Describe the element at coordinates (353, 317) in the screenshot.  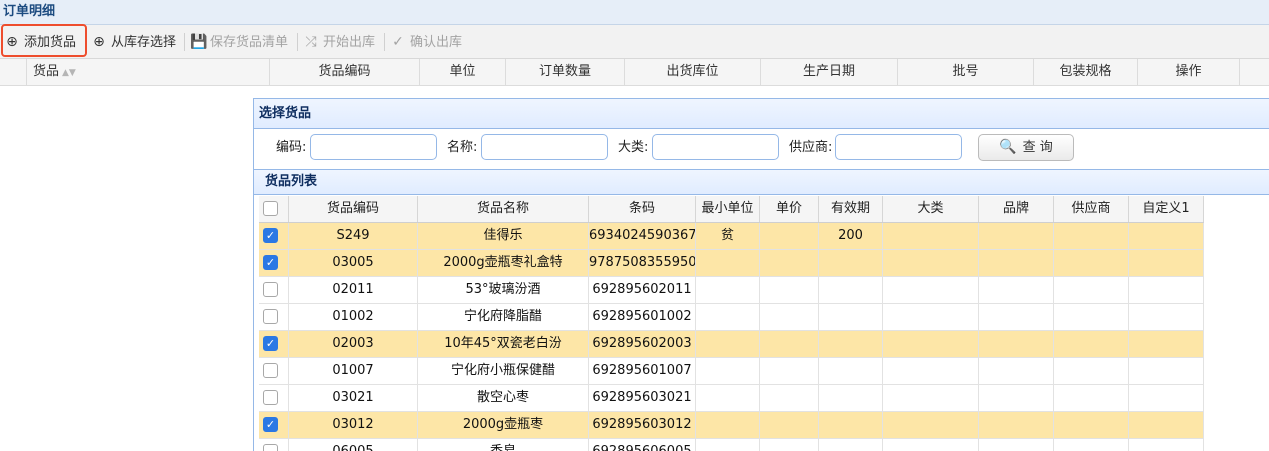
I see `cell-code: 01002` at that location.